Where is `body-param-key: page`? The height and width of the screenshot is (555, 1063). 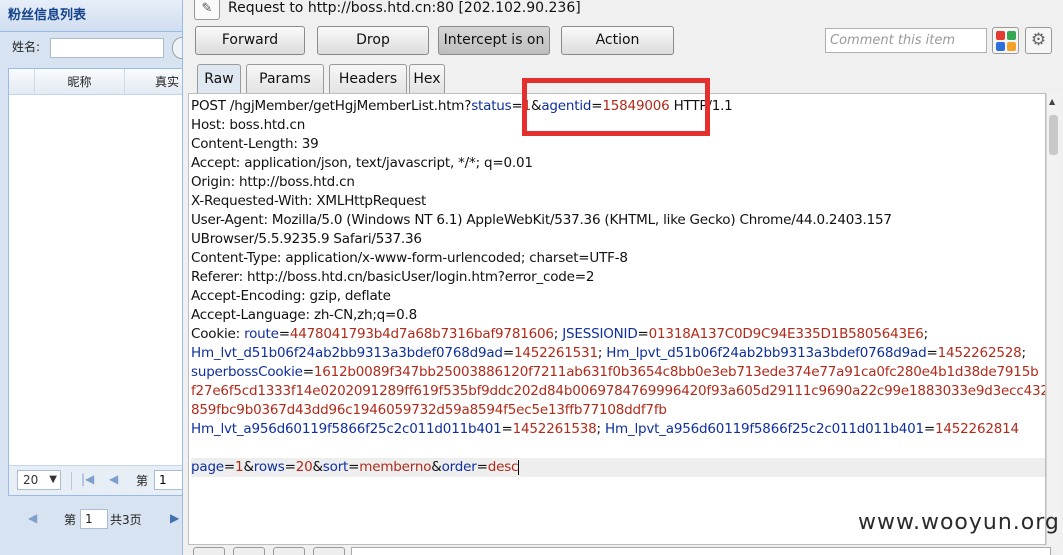
body-param-key: page is located at coordinates (207, 467).